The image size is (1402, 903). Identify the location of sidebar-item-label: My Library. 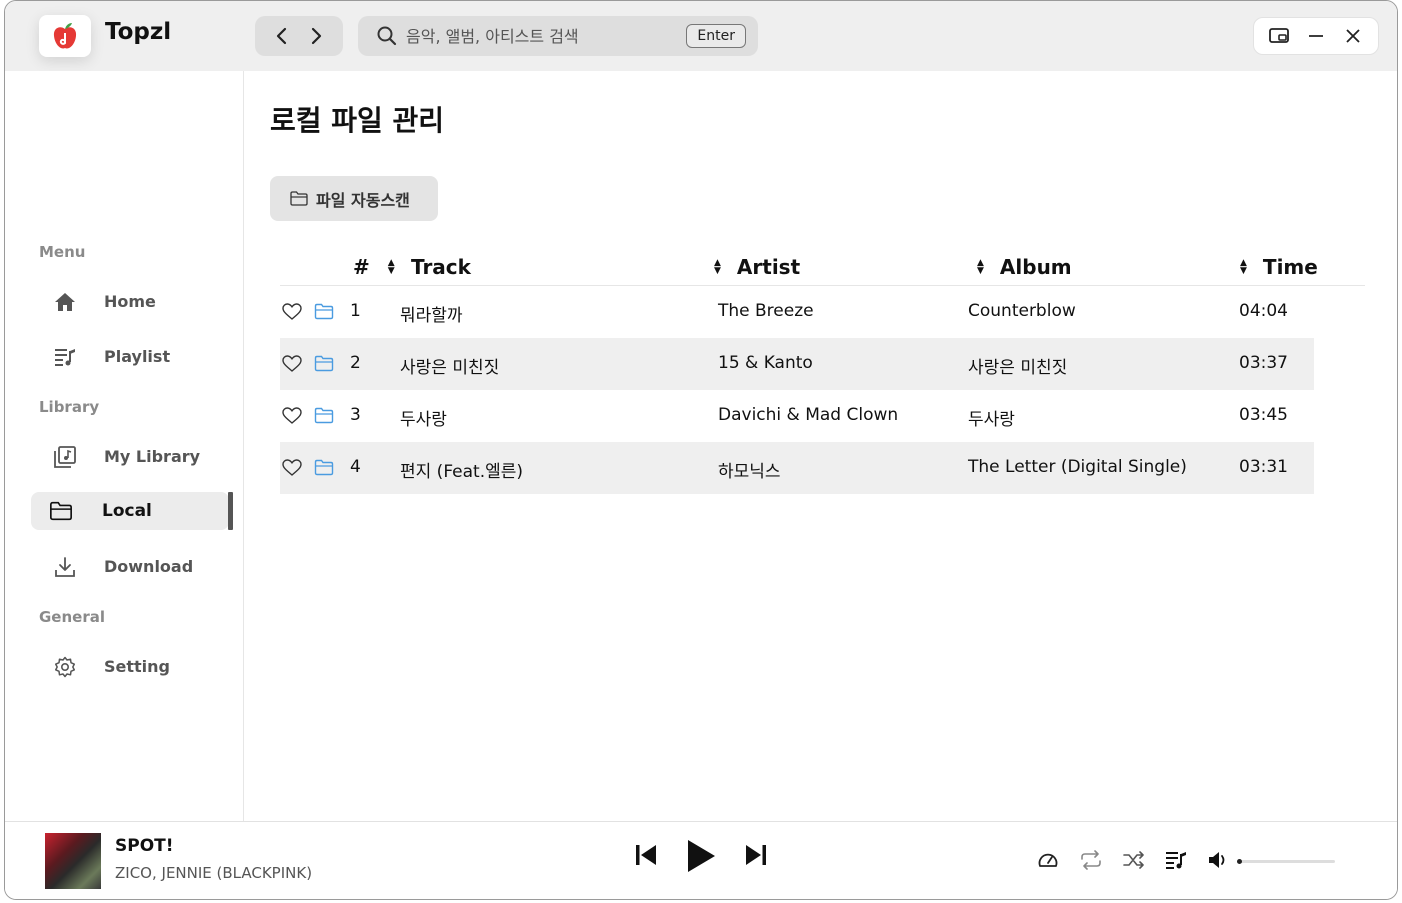
(152, 456).